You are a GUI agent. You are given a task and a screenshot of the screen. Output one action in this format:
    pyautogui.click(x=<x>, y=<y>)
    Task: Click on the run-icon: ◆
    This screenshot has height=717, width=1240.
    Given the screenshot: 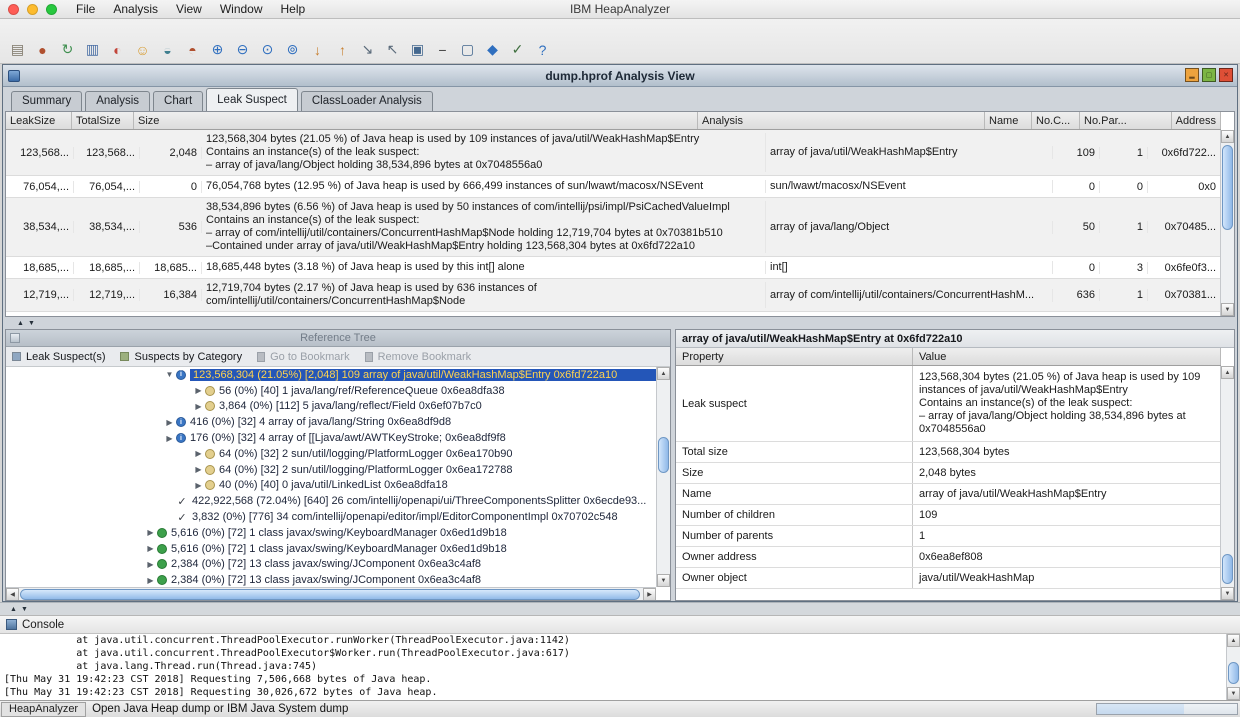 What is the action you would take?
    pyautogui.click(x=492, y=49)
    